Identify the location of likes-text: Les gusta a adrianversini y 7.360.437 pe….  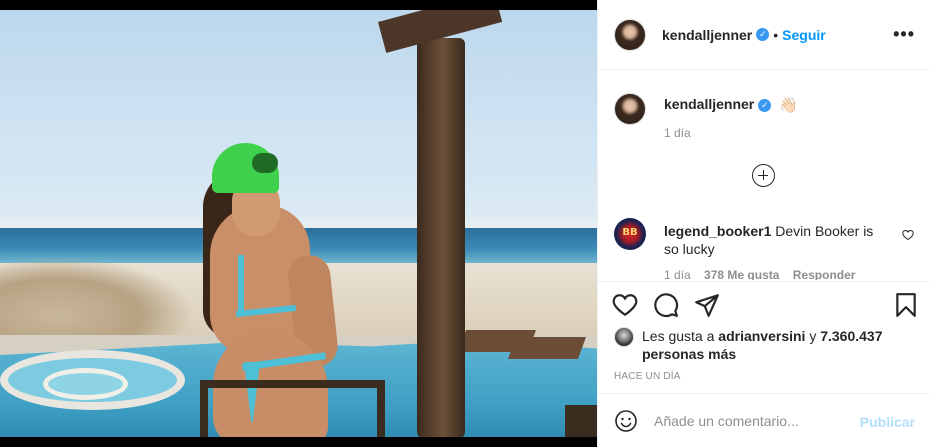
(778, 345).